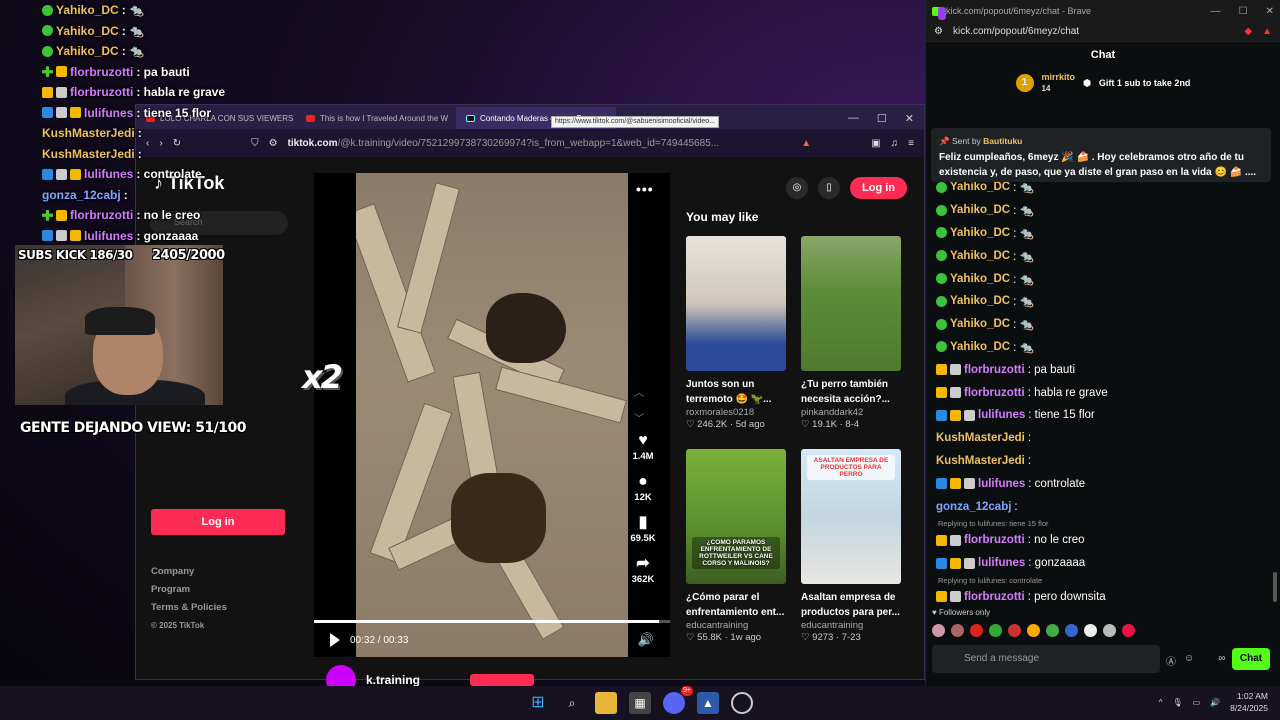 This screenshot has width=1280, height=720. Describe the element at coordinates (502, 680) in the screenshot. I see `follow-button` at that location.